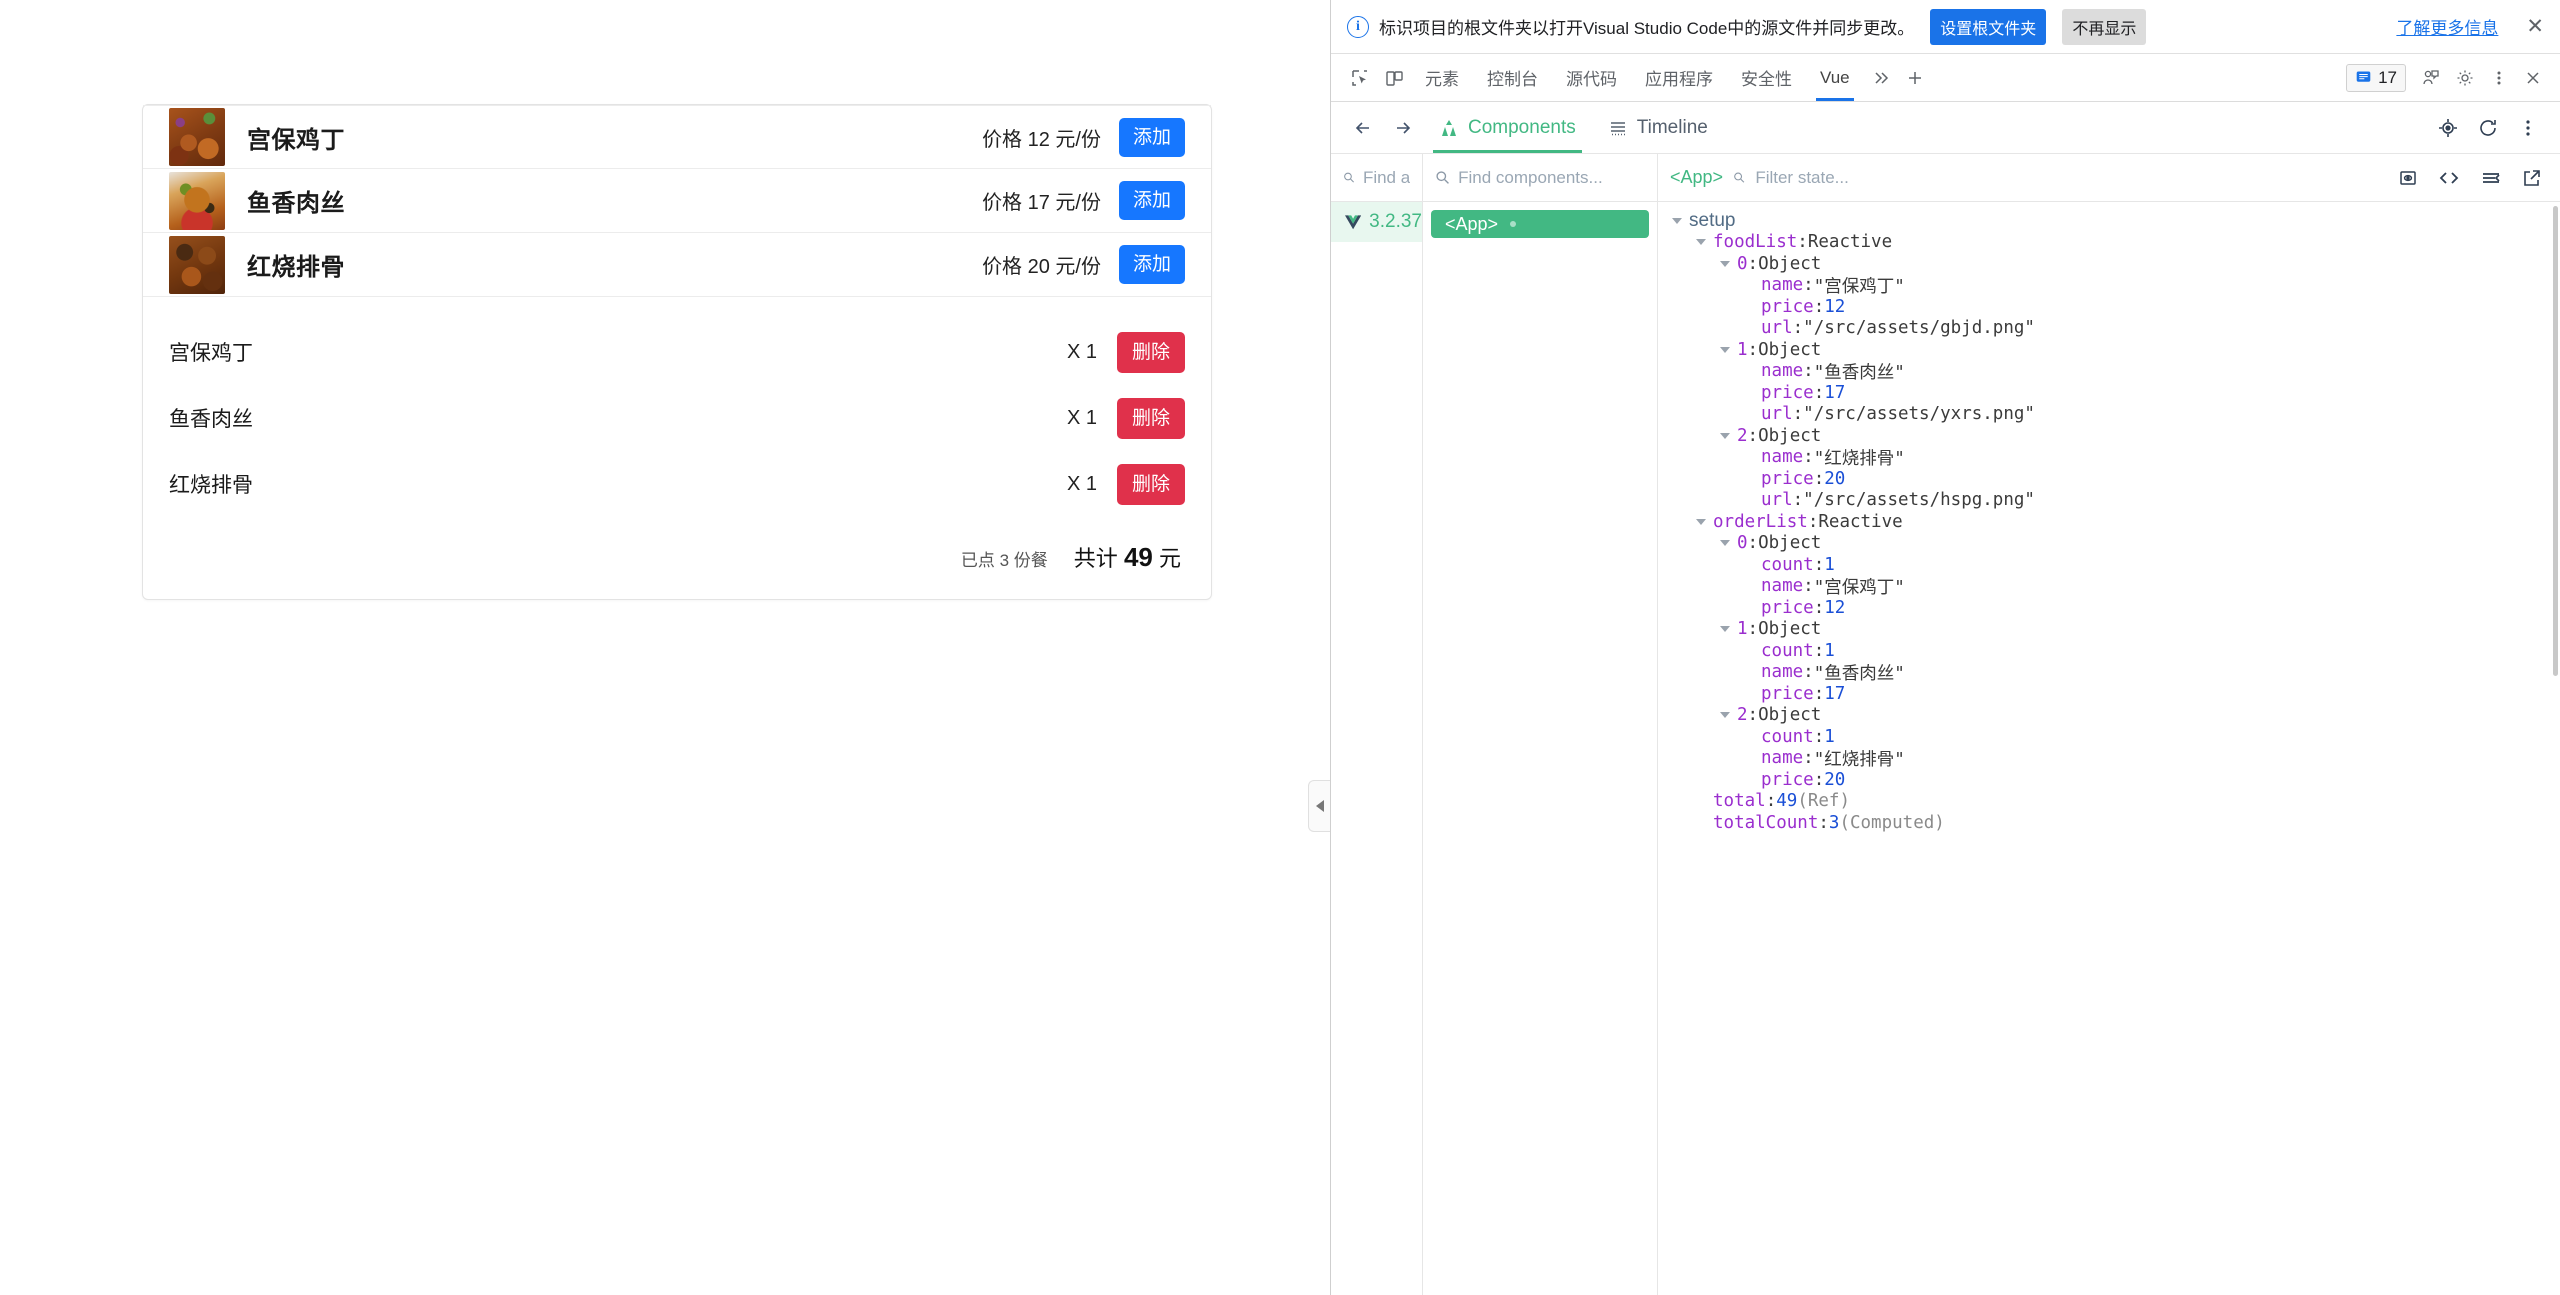  What do you see at coordinates (1881, 78) in the screenshot?
I see `chevron-double-right-icon` at bounding box center [1881, 78].